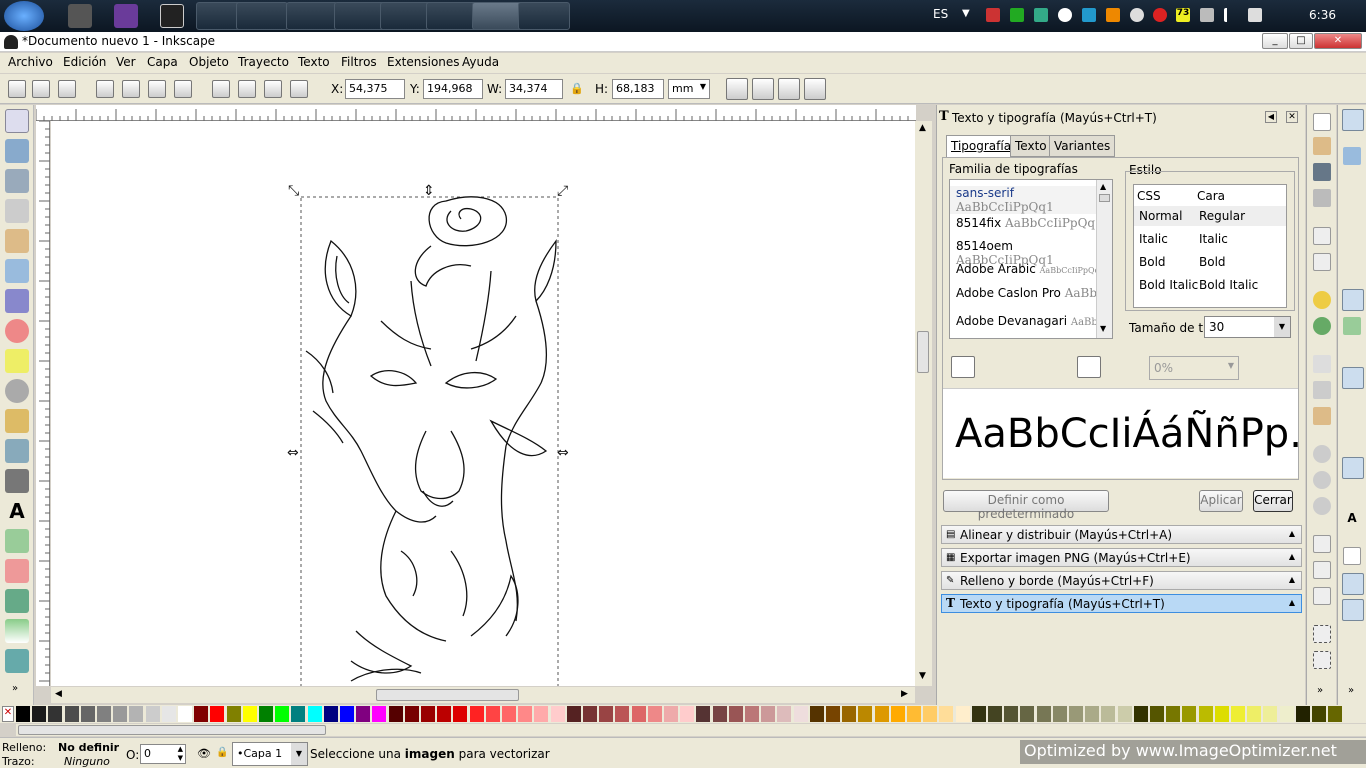 Image resolution: width=1366 pixels, height=768 pixels. What do you see at coordinates (24, 16) in the screenshot?
I see `start-button` at bounding box center [24, 16].